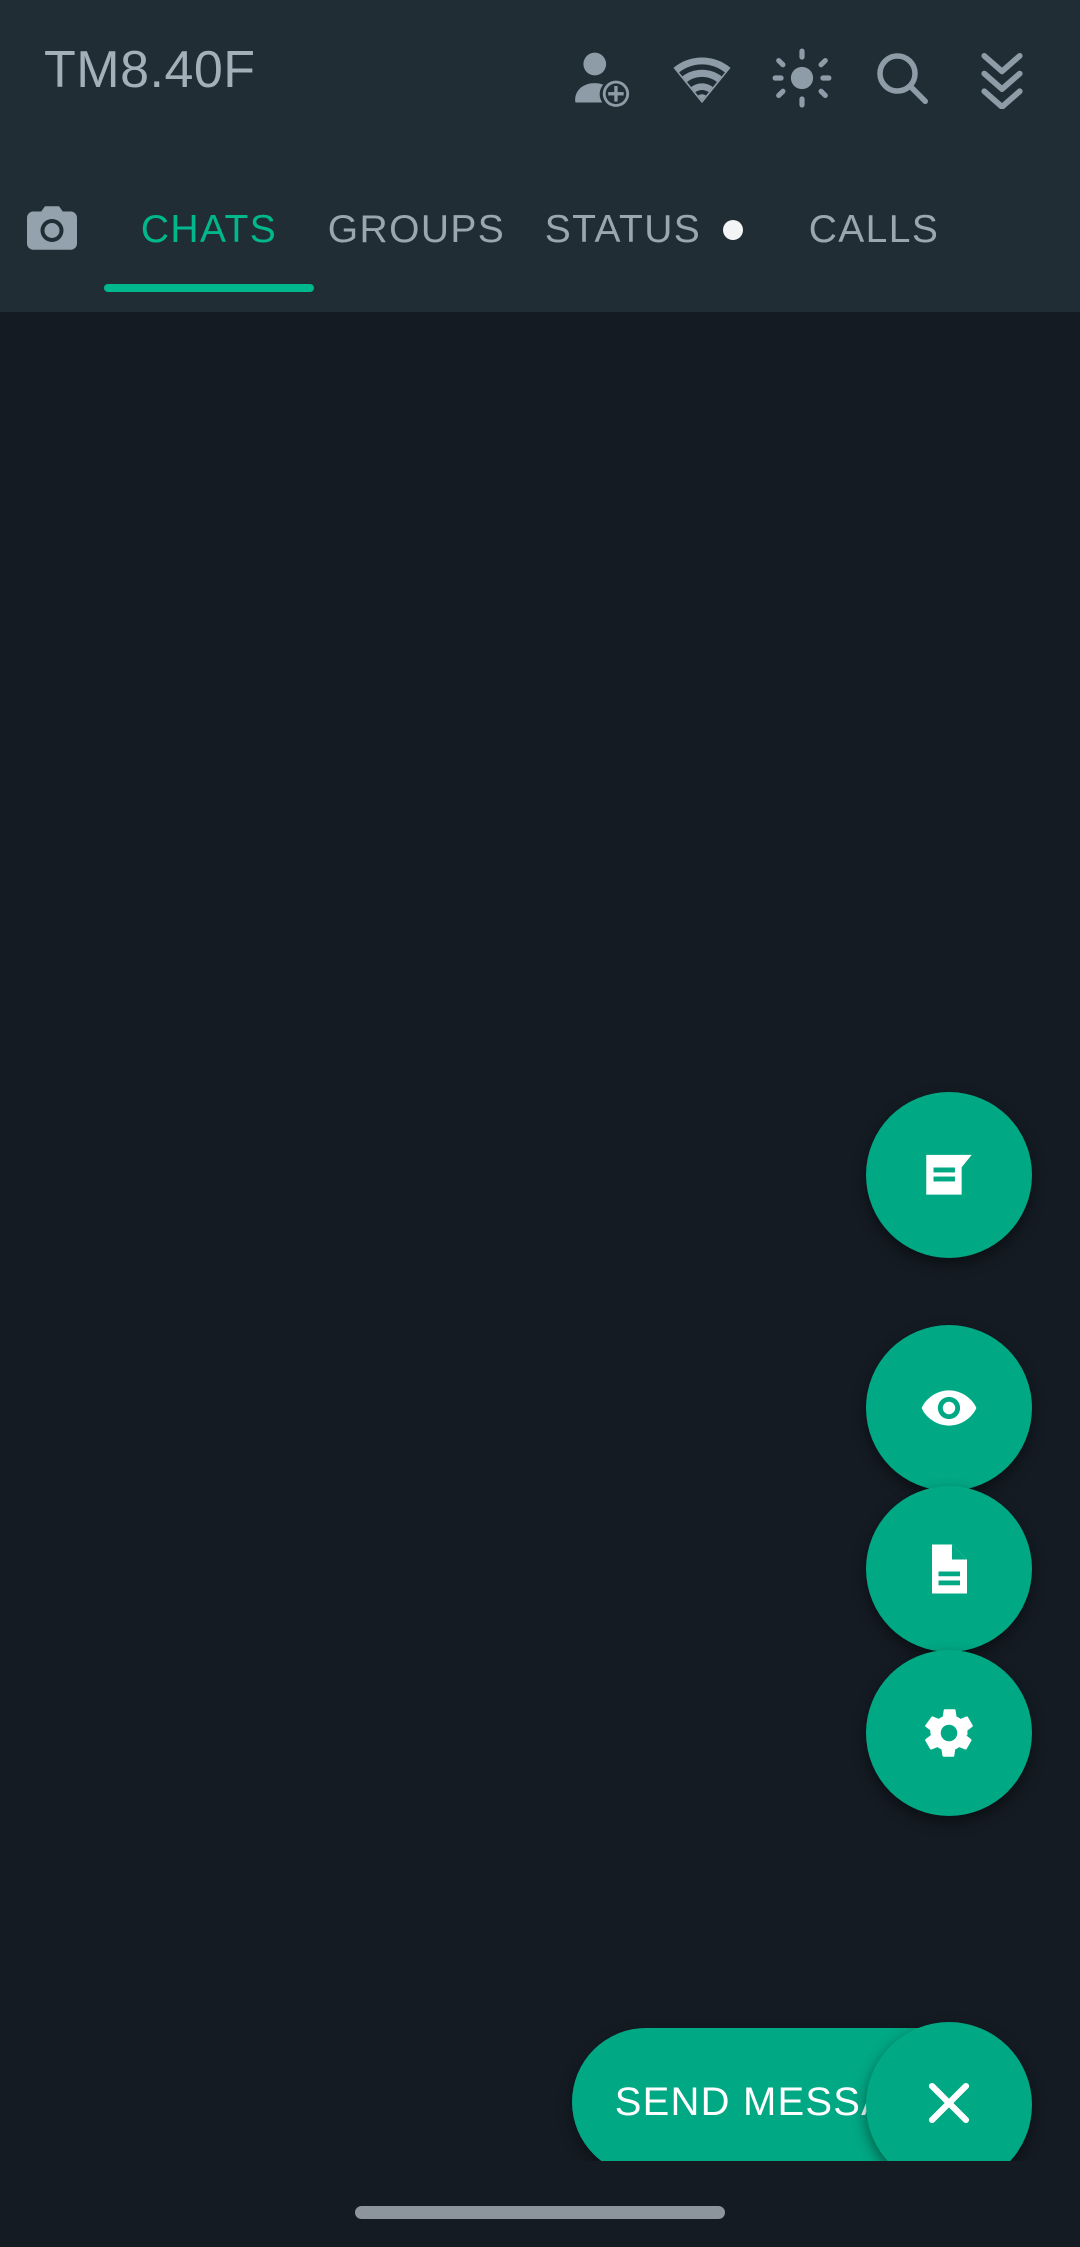  Describe the element at coordinates (540, 89) in the screenshot. I see `app-header: TM8.40F` at that location.